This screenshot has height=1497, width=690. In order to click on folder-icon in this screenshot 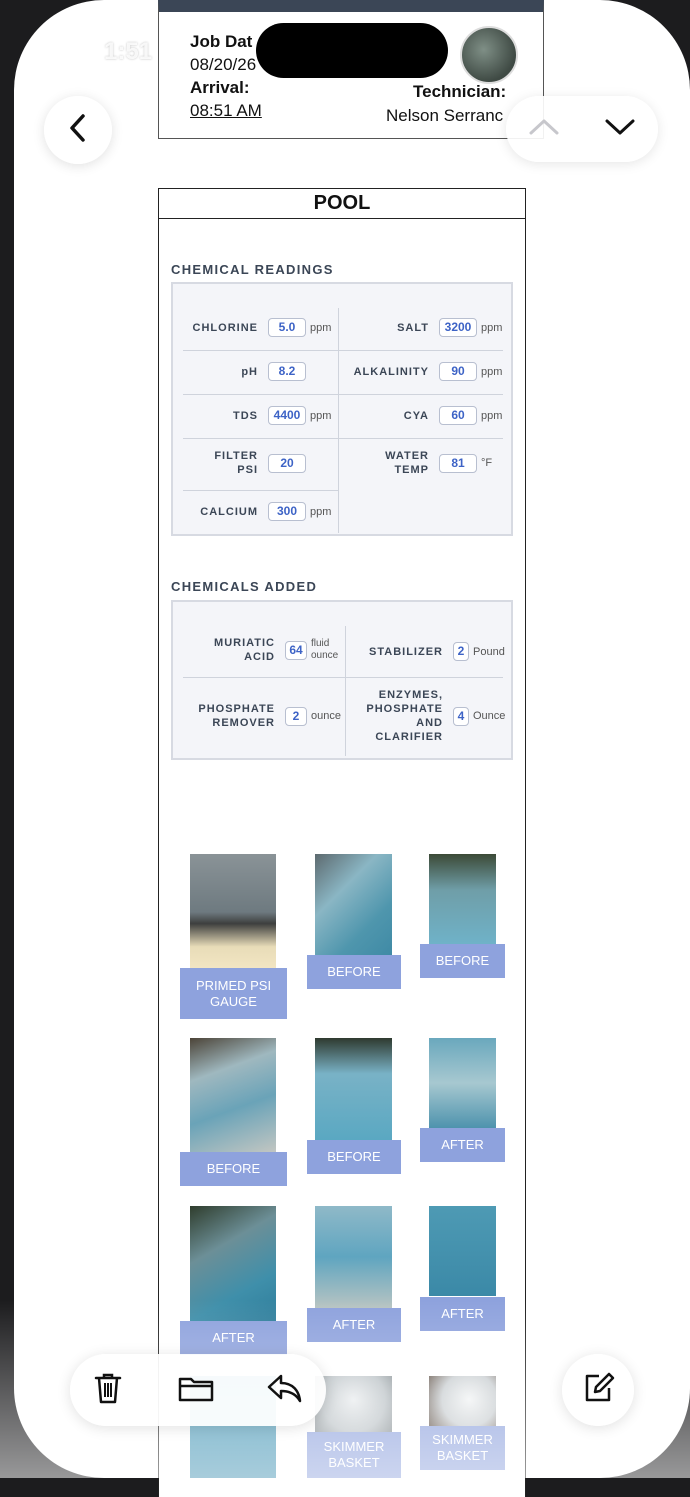, I will do `click(196, 1390)`.